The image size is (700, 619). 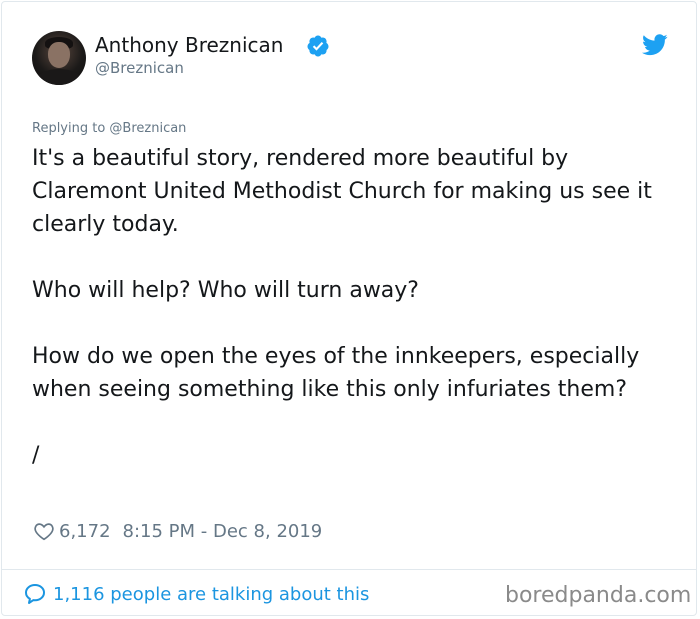 What do you see at coordinates (35, 594) in the screenshot?
I see `speech-bubble-icon` at bounding box center [35, 594].